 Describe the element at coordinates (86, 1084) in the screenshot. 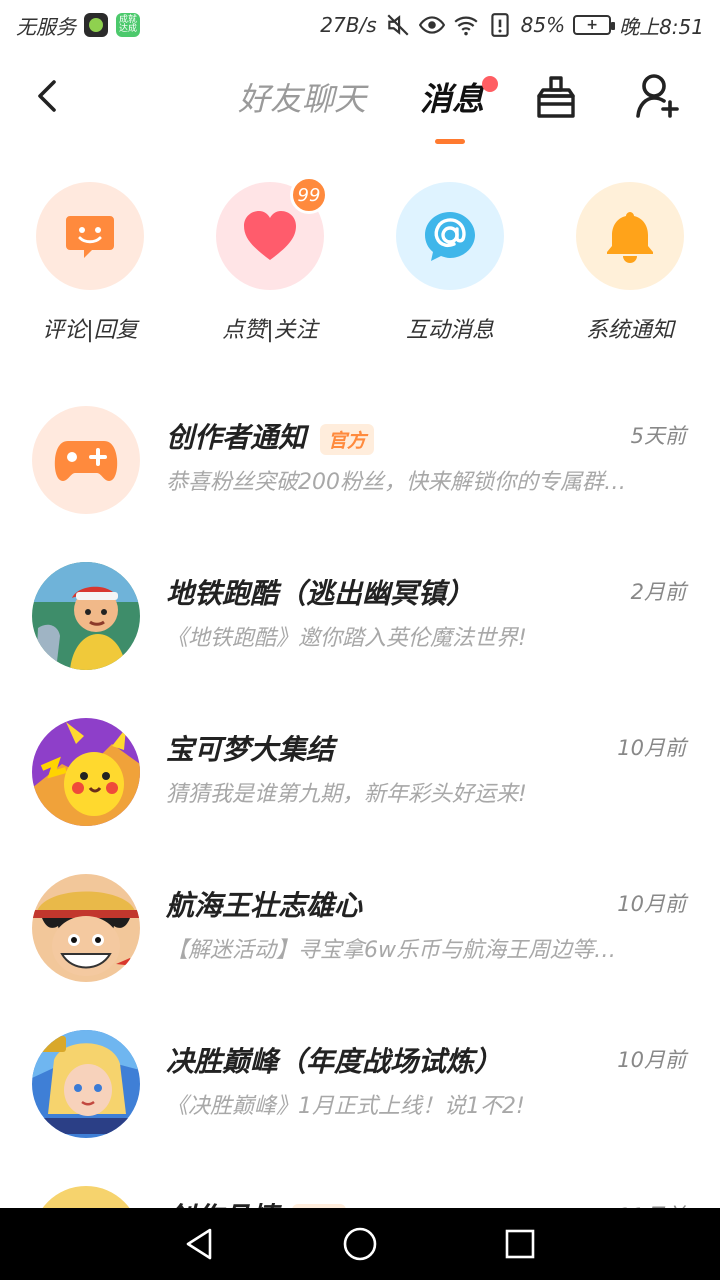

I see `heroine-avatar` at that location.